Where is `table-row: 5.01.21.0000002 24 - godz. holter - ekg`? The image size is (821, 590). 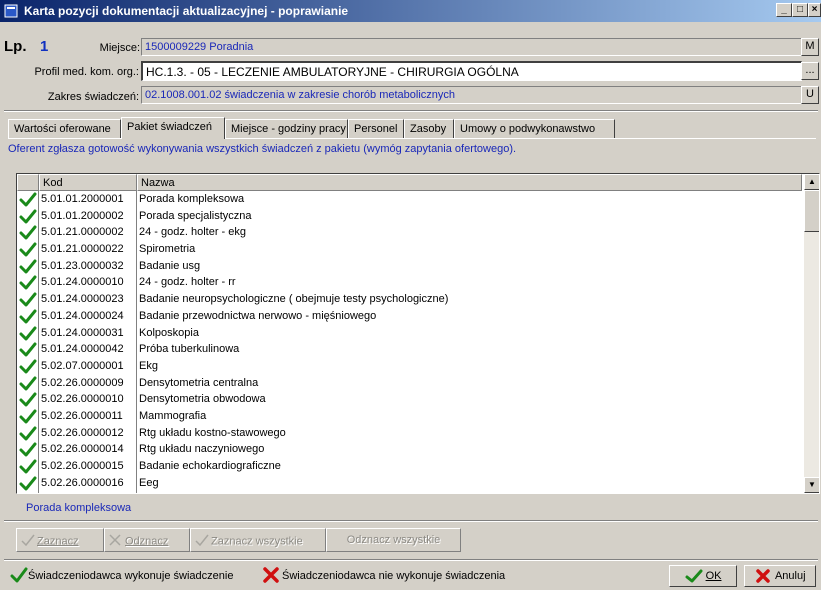
table-row: 5.01.21.0000002 24 - godz. holter - ekg is located at coordinates (409, 232).